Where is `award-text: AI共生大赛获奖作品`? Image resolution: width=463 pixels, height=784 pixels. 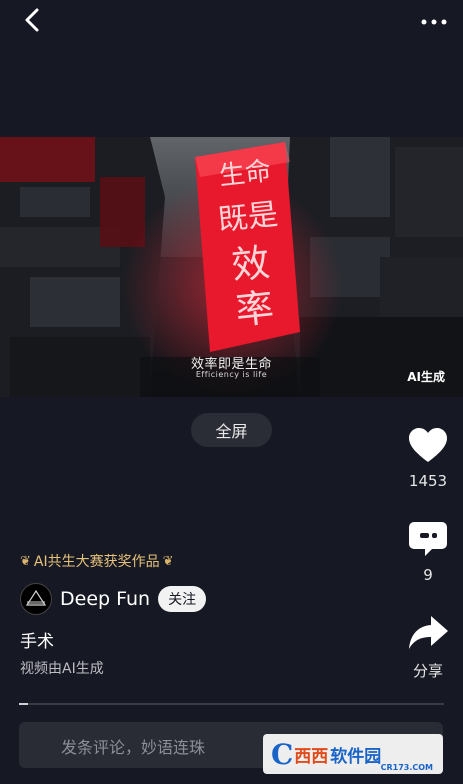 award-text: AI共生大赛获奖作品 is located at coordinates (96, 562).